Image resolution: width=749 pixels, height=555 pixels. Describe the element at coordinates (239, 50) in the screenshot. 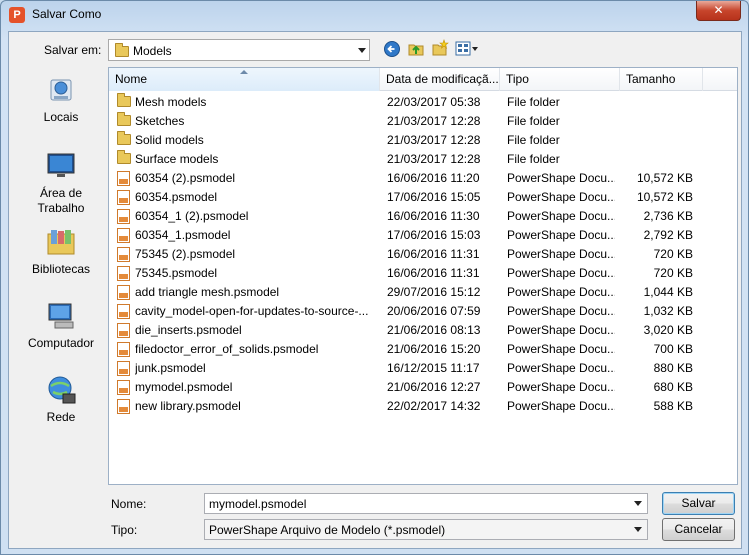

I see `save-in-dropdown: Models` at that location.